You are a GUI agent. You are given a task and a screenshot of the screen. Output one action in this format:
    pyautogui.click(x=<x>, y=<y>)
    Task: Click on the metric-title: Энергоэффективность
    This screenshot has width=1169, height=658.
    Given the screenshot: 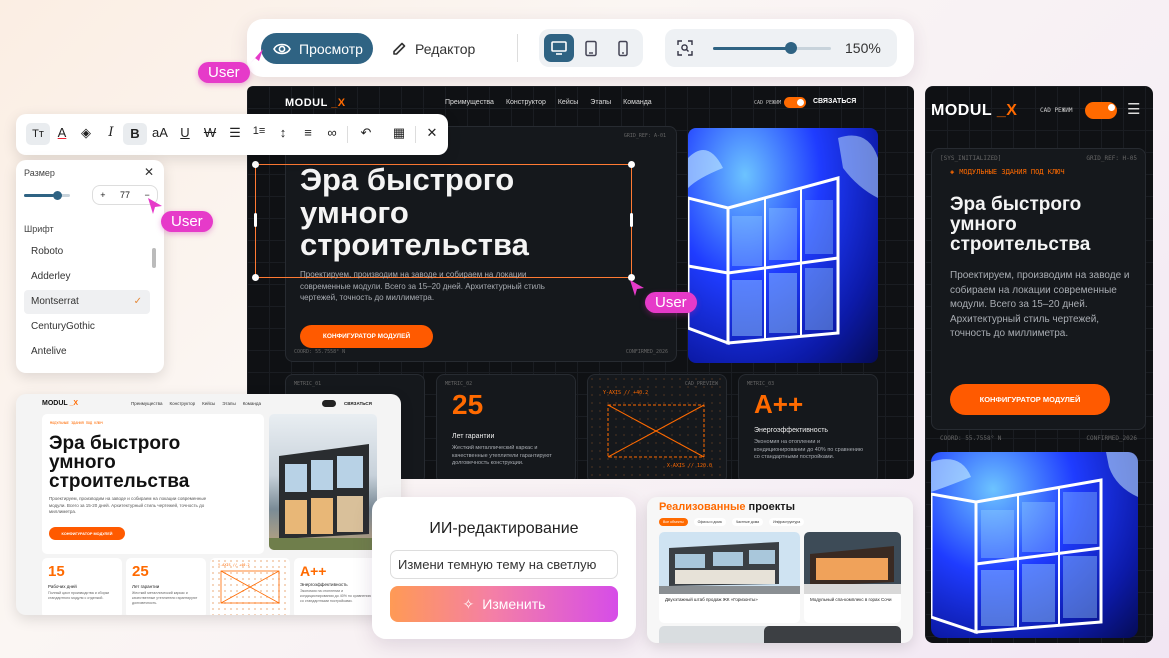 What is the action you would take?
    pyautogui.click(x=324, y=584)
    